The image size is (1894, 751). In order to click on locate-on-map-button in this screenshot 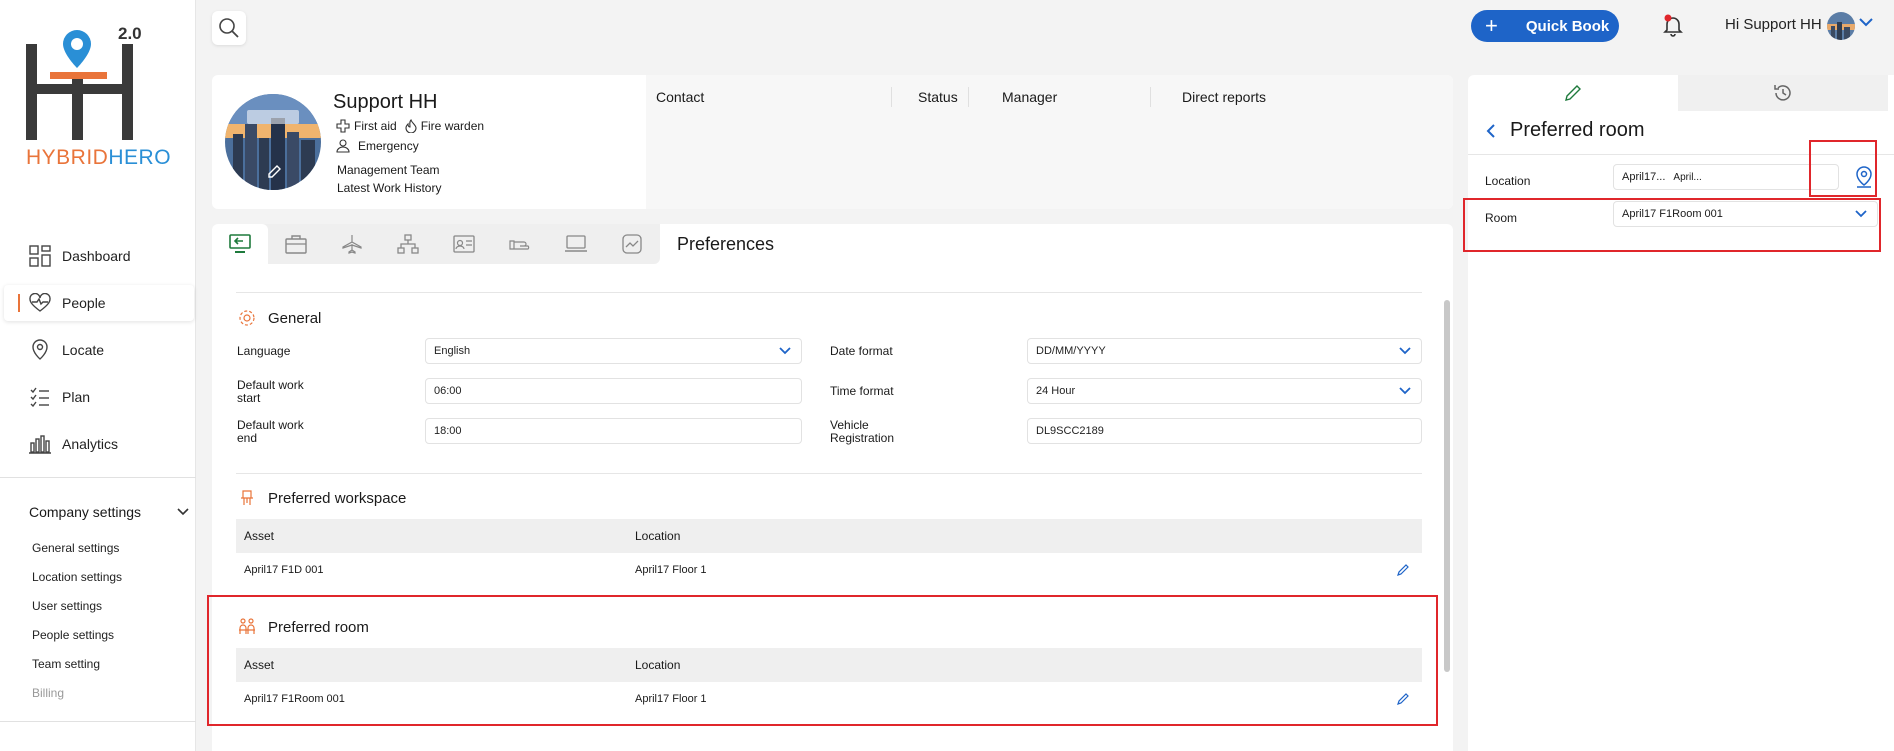, I will do `click(1864, 177)`.